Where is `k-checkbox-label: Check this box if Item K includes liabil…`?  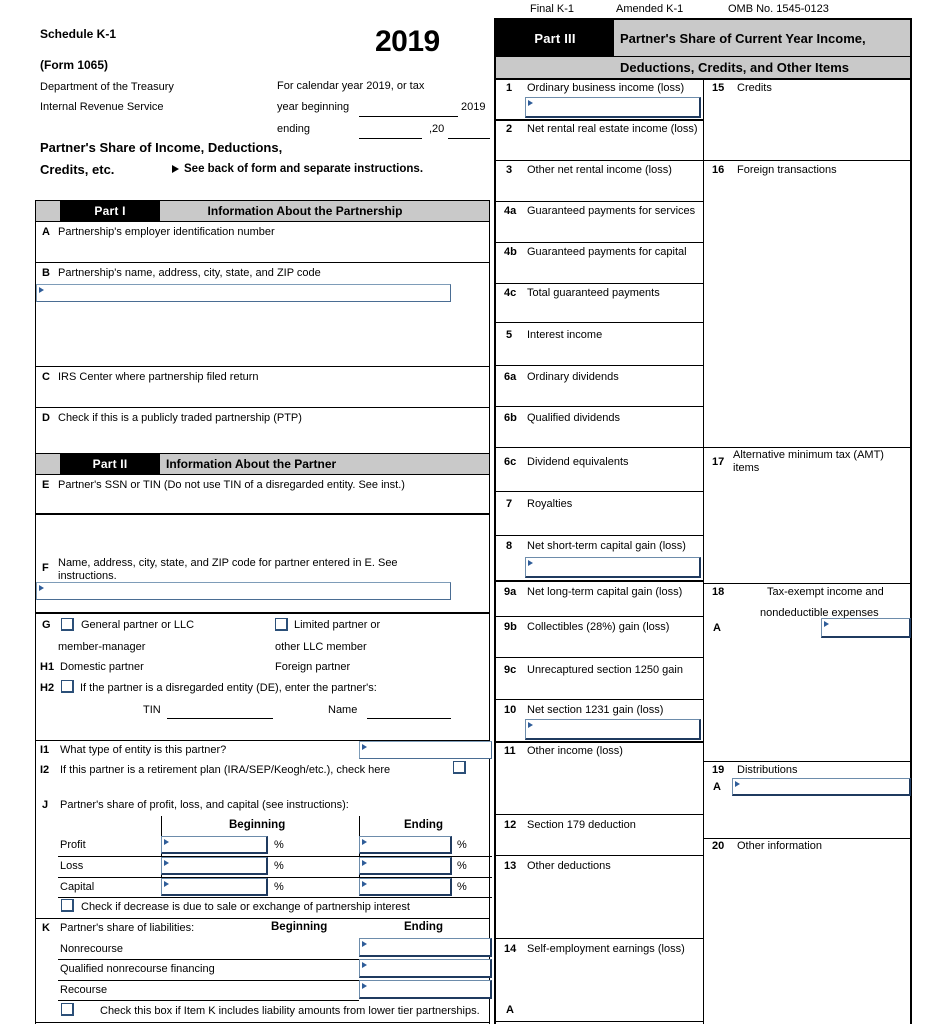 k-checkbox-label: Check this box if Item K includes liabil… is located at coordinates (290, 1011).